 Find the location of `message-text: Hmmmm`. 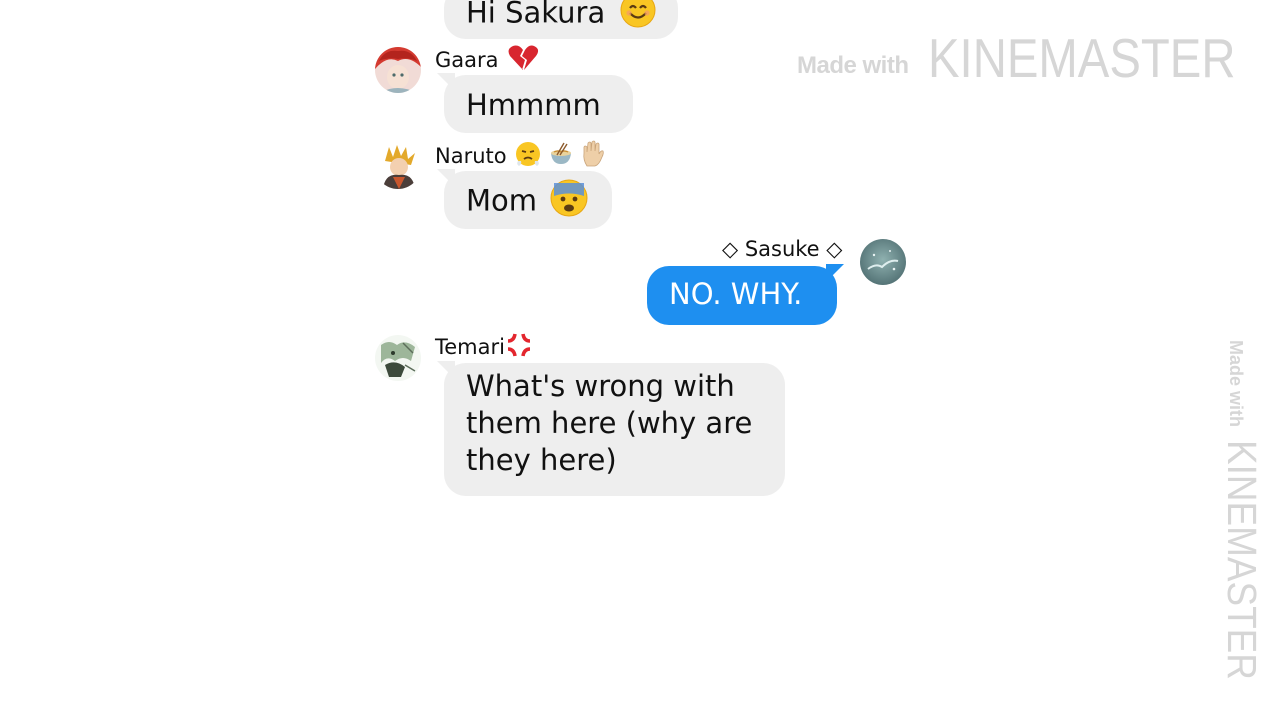

message-text: Hmmmm is located at coordinates (533, 105).